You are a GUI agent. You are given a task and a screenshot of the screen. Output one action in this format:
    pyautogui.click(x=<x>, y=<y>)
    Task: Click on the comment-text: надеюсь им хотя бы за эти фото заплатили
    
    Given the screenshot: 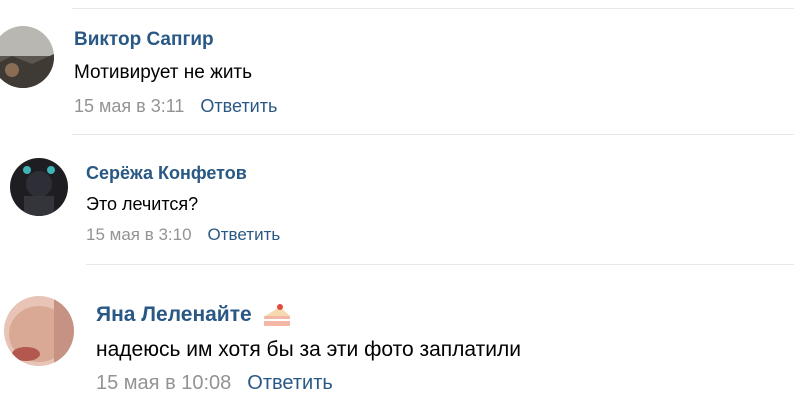 What is the action you would take?
    pyautogui.click(x=308, y=349)
    